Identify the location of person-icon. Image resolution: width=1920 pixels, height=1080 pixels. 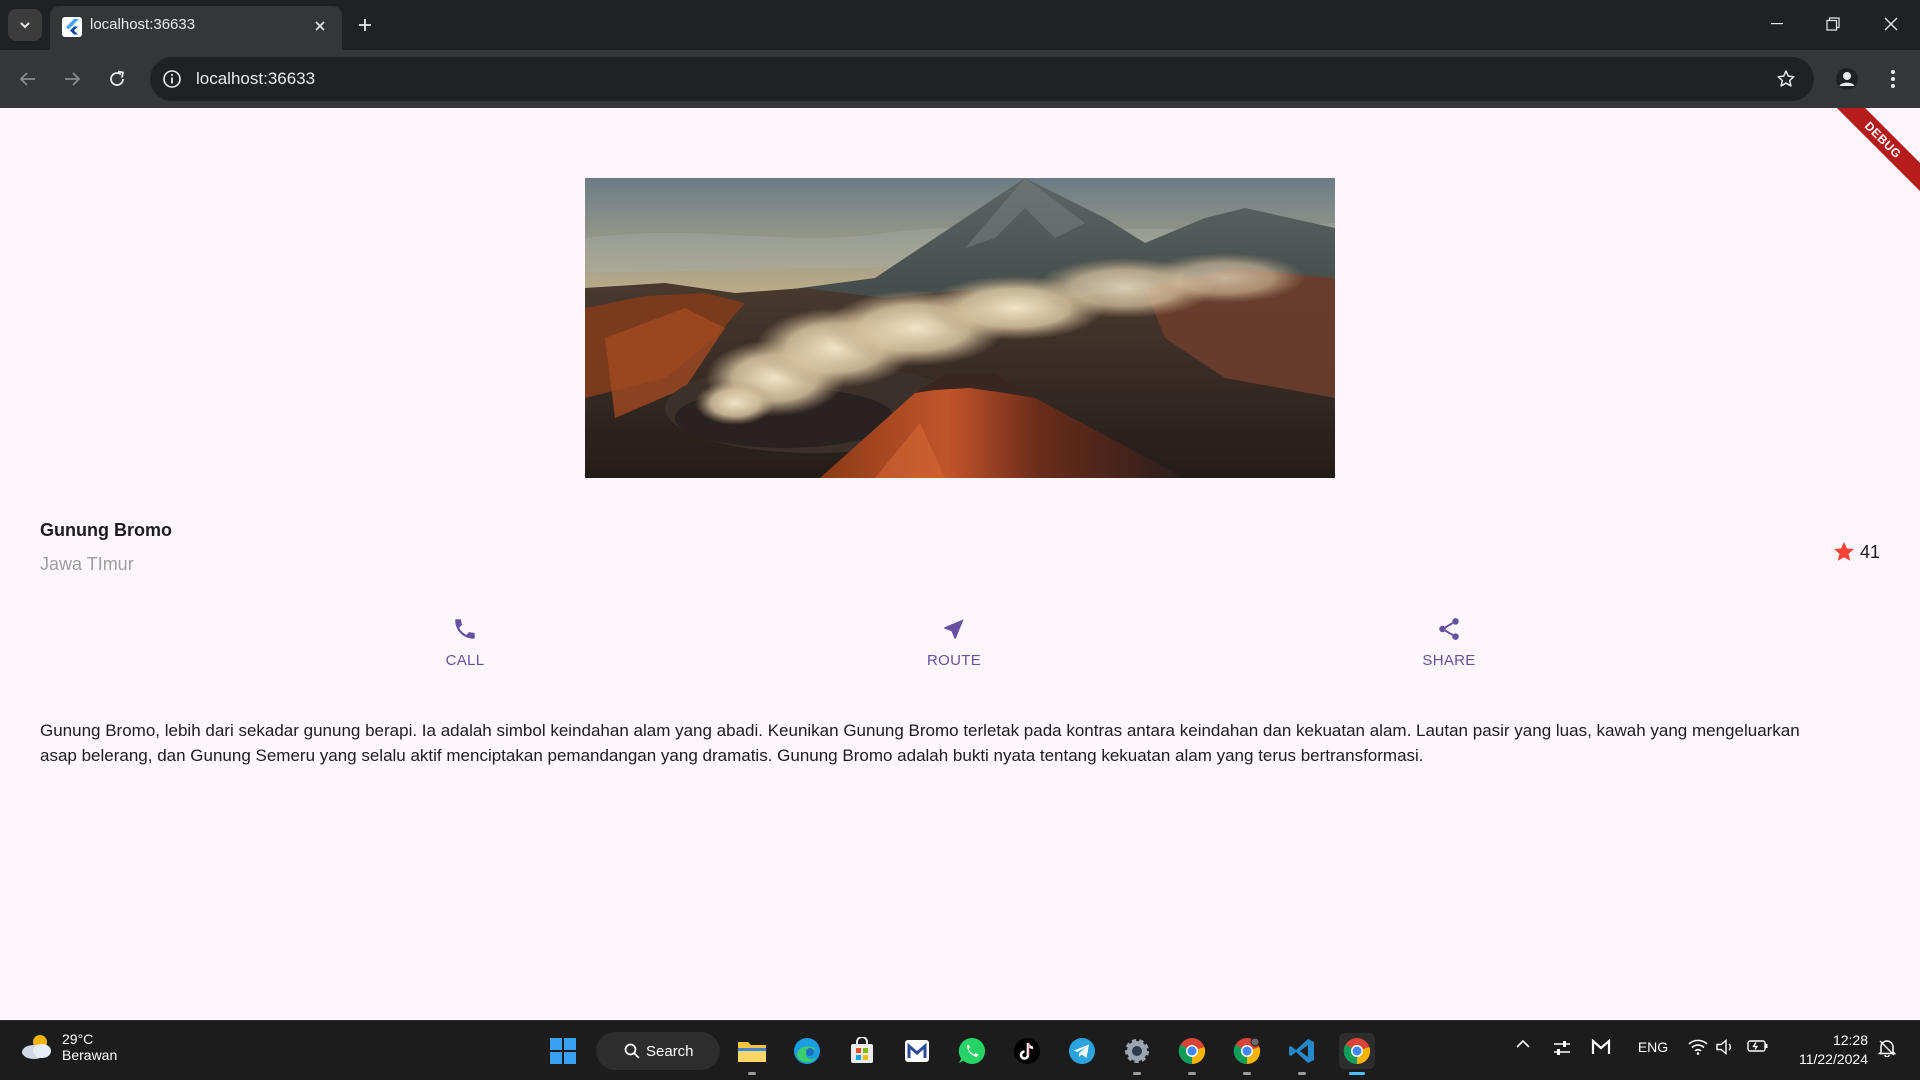
(1847, 79).